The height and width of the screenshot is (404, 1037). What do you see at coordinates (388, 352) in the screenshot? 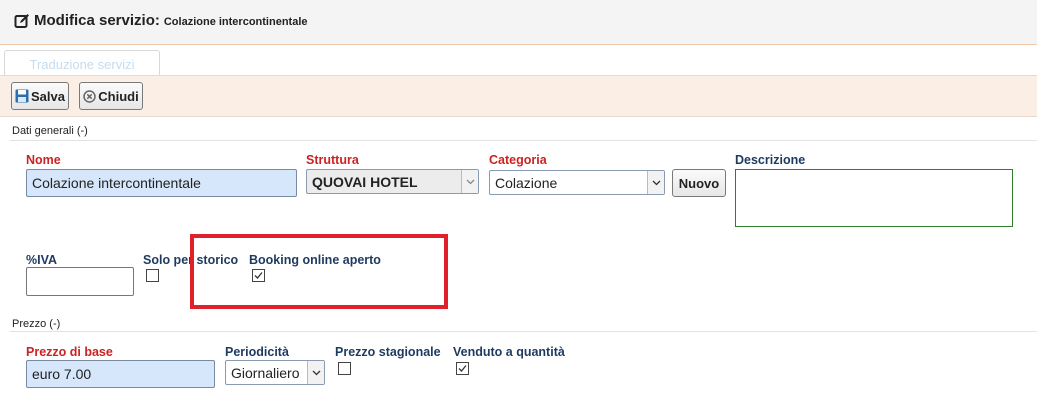
I see `prezzo-stagionale-label: Prezzo stagionale` at bounding box center [388, 352].